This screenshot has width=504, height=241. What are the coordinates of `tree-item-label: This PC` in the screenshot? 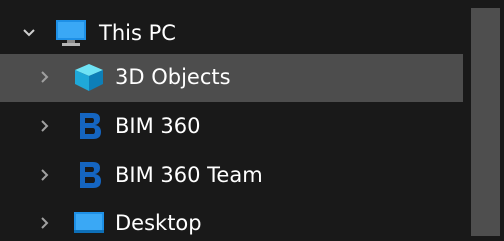 It's located at (137, 33).